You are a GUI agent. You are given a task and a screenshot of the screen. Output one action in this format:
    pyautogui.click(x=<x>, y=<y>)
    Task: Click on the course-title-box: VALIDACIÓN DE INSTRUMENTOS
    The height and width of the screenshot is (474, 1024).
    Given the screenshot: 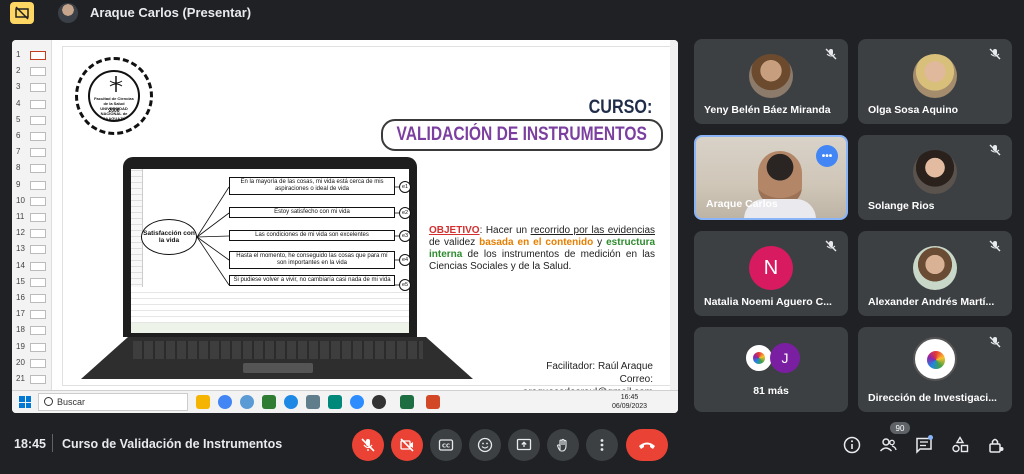 What is the action you would take?
    pyautogui.click(x=522, y=135)
    